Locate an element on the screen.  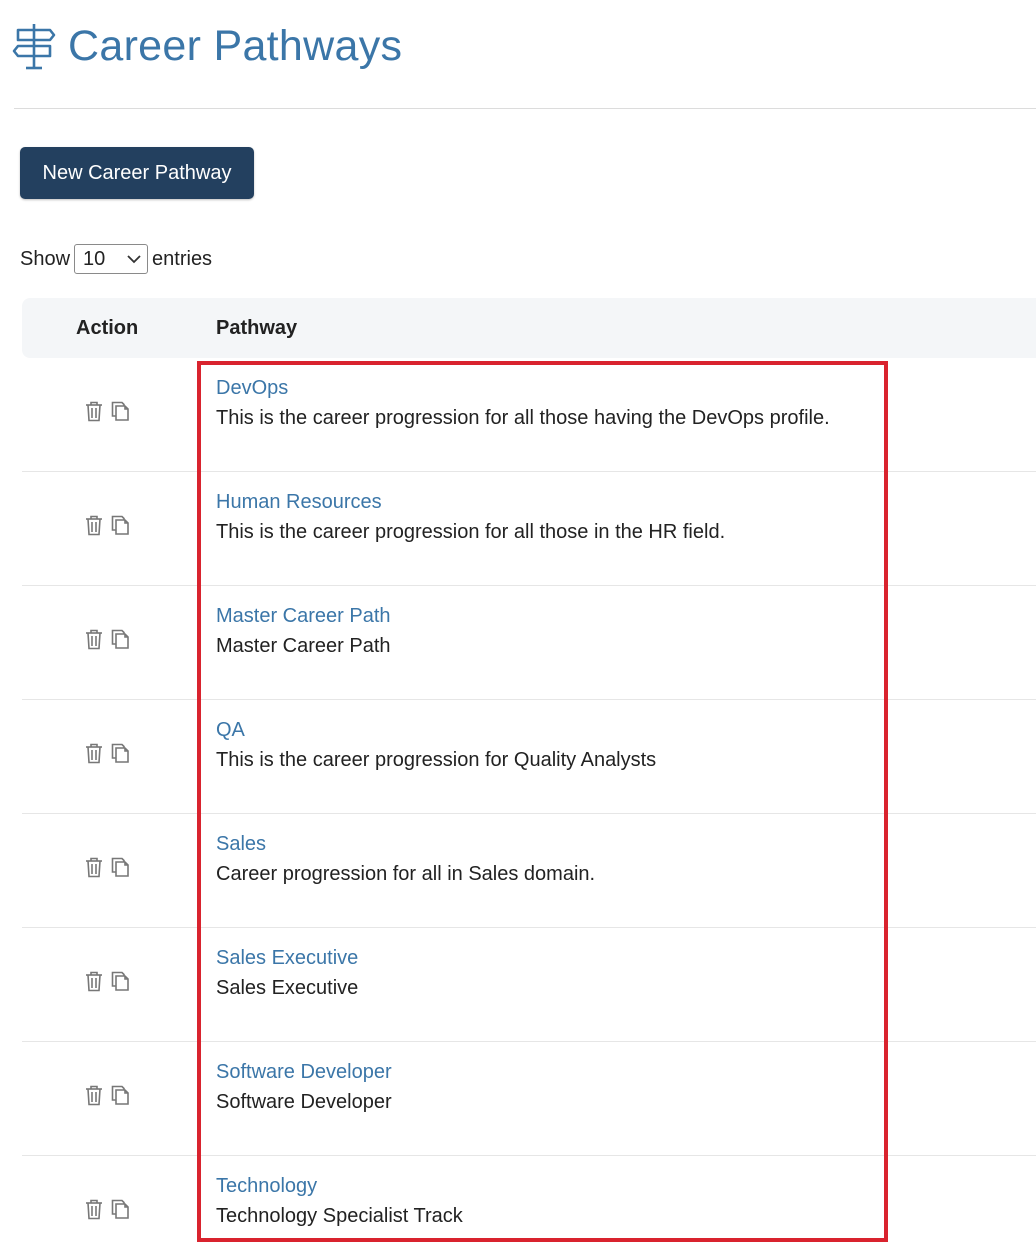
table-header: Action Pathway is located at coordinates (529, 328).